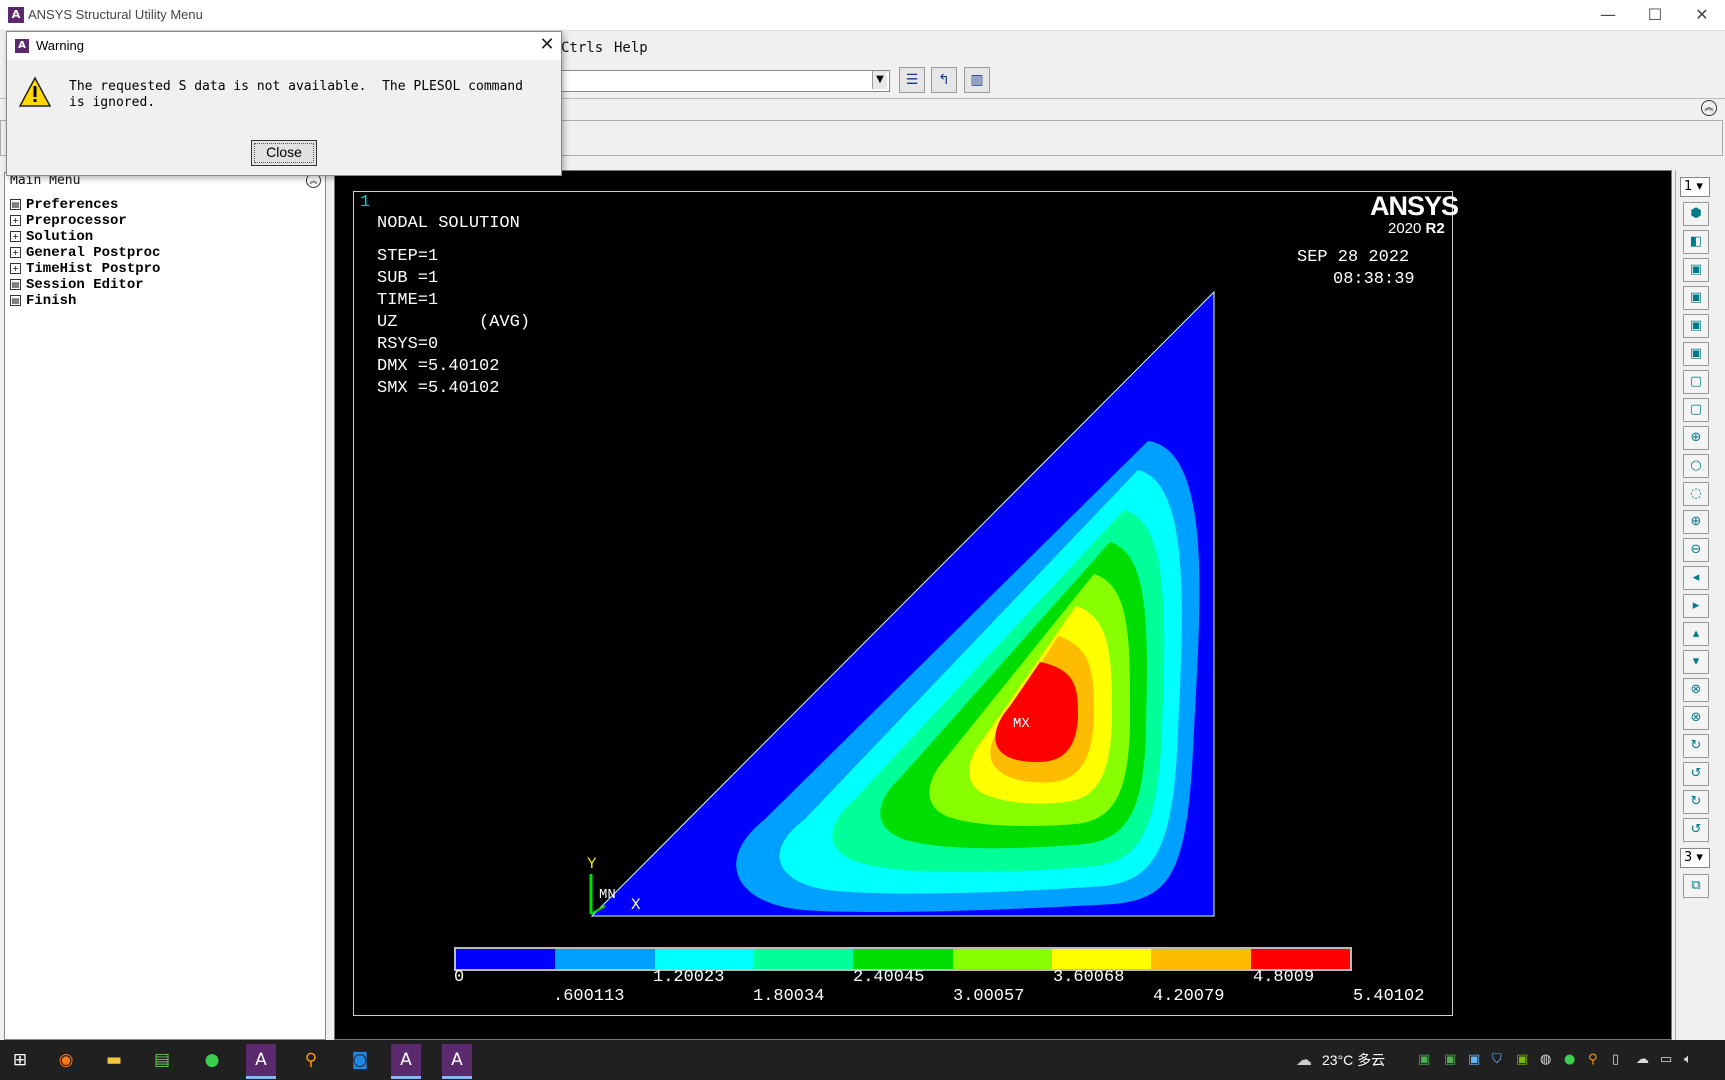 The height and width of the screenshot is (1080, 1725). I want to click on usb-icon: ▯, so click(1615, 1059).